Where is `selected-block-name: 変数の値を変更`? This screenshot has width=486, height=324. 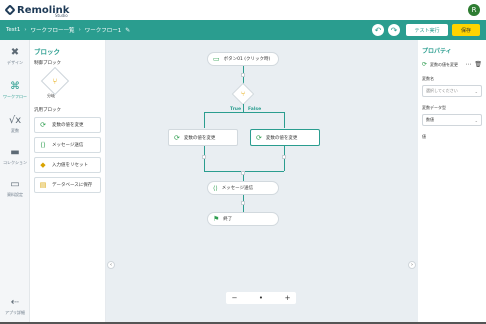
selected-block-name: 変数の値を変更 is located at coordinates (444, 64).